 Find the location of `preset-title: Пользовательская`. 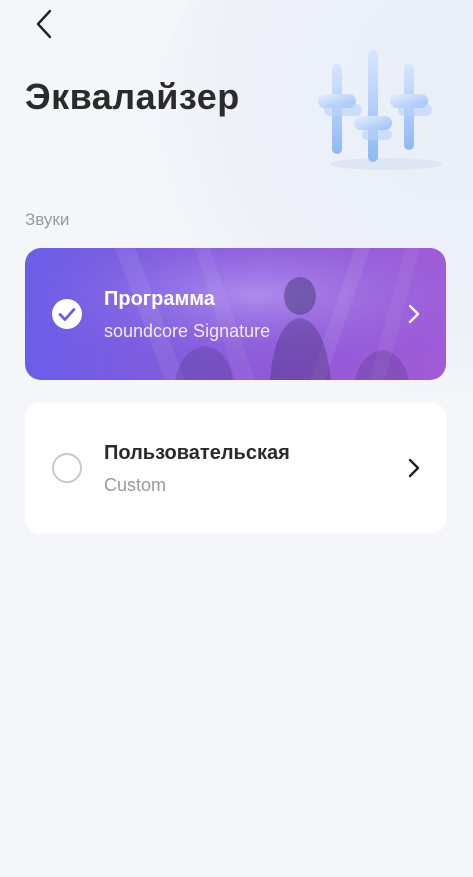

preset-title: Пользовательская is located at coordinates (197, 453).